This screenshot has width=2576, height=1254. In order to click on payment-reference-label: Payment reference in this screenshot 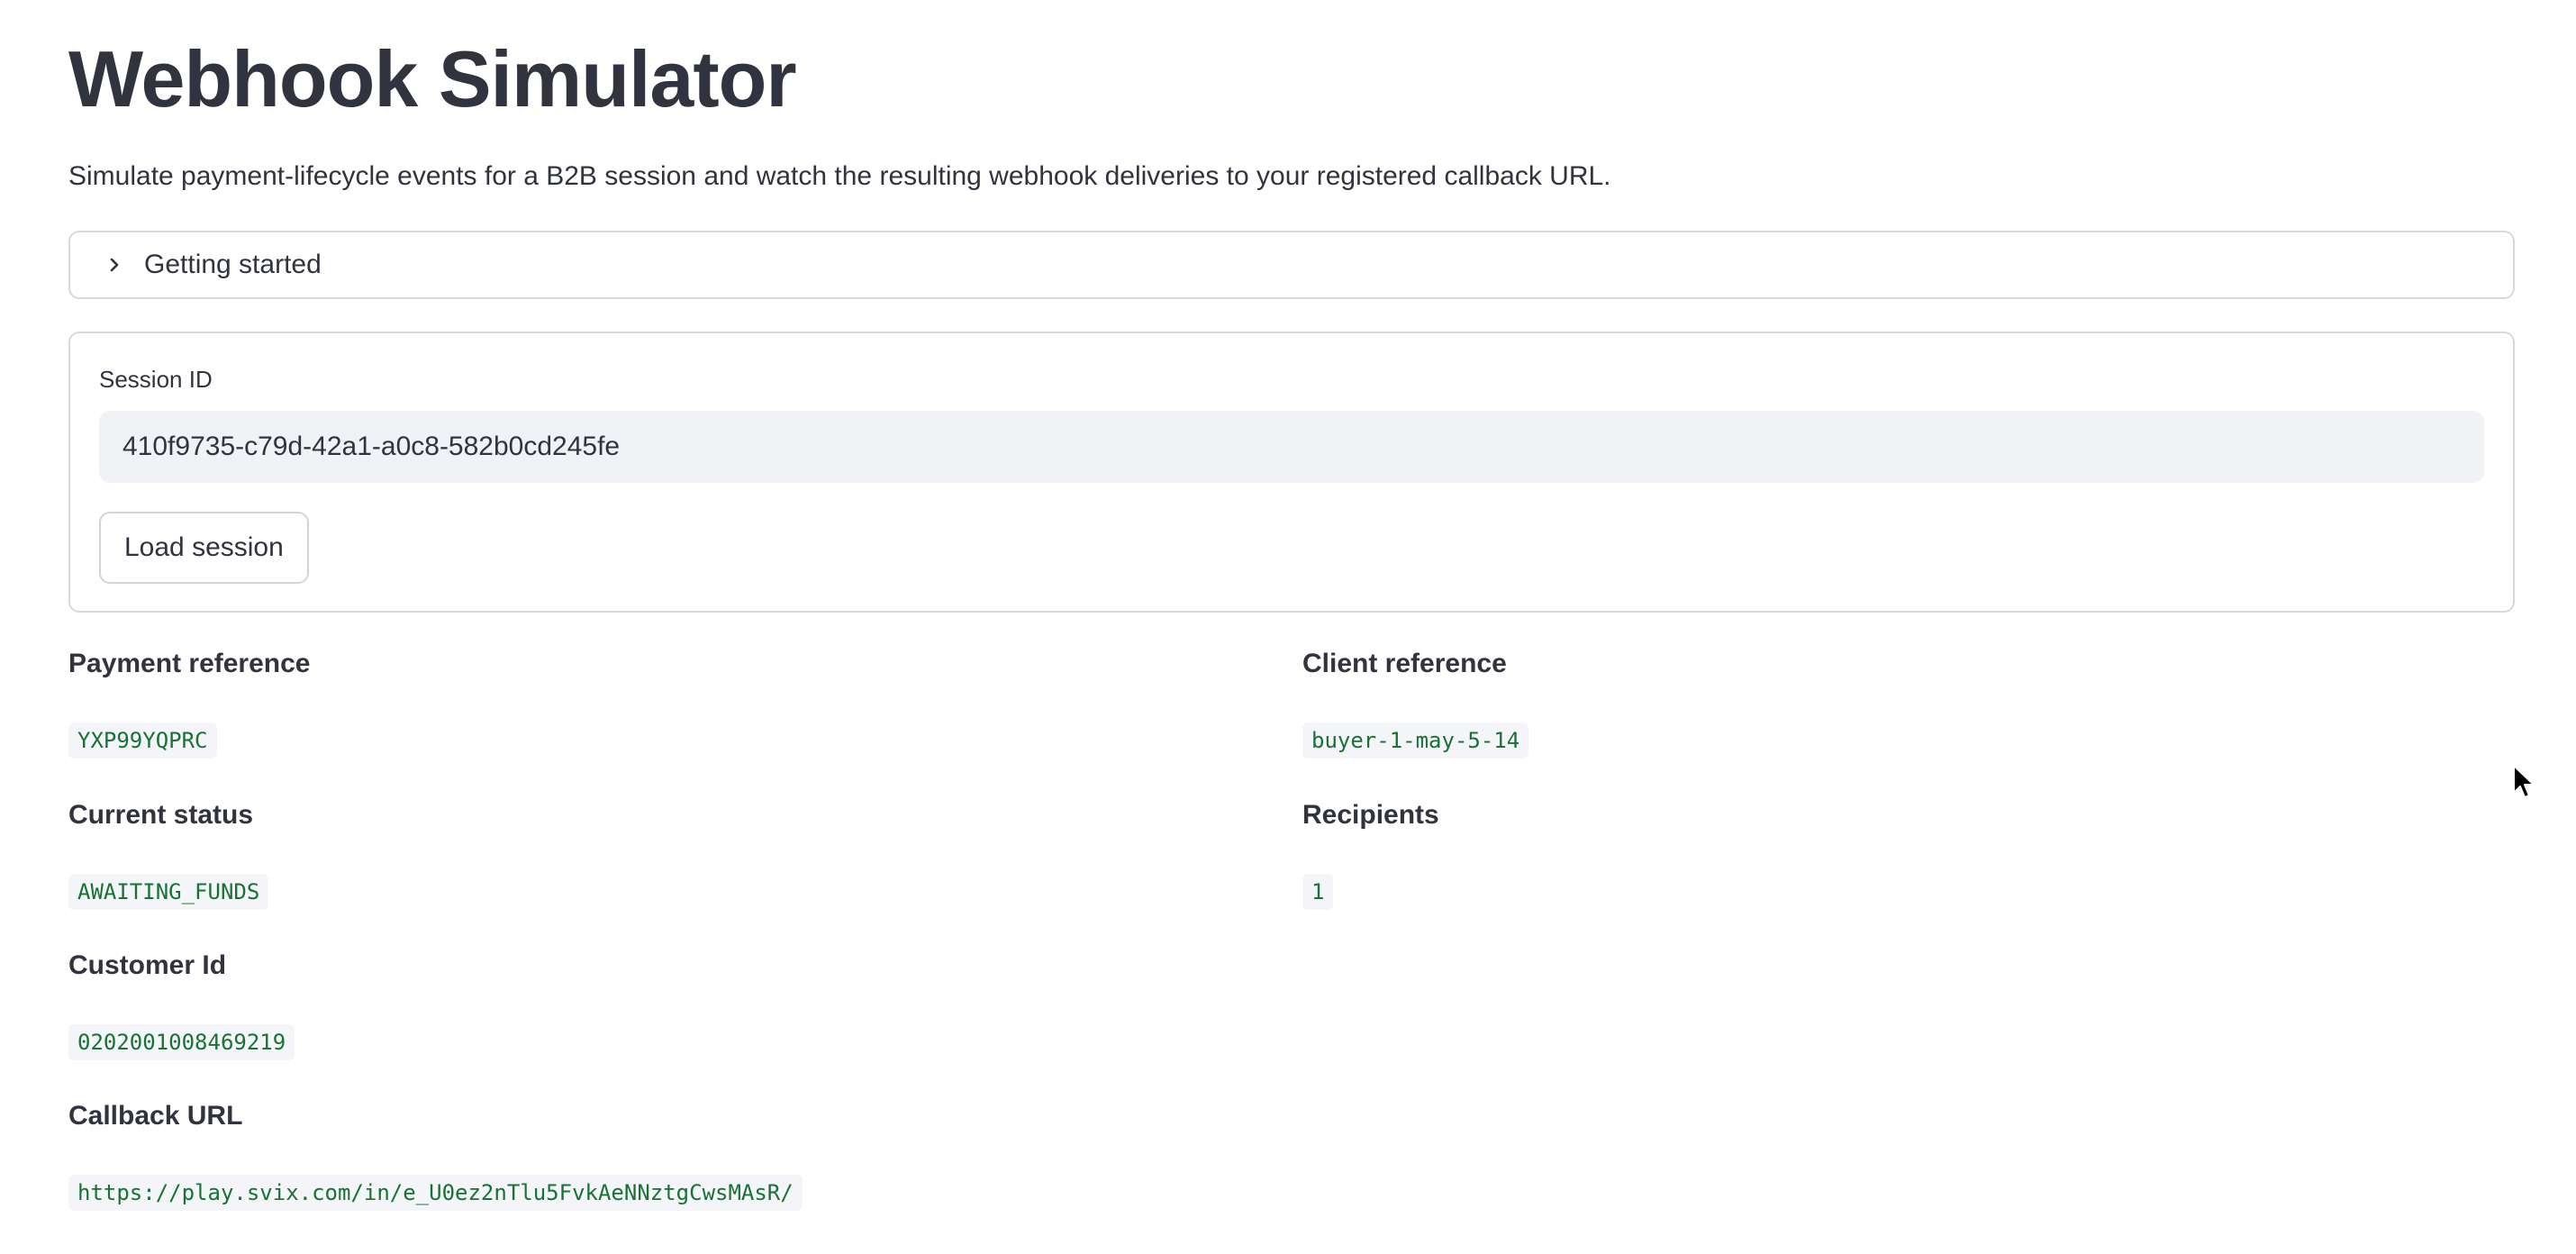, I will do `click(189, 663)`.